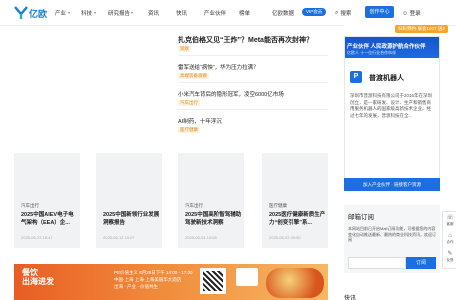  What do you see at coordinates (415, 14) in the screenshot?
I see `login-label: 登录` at bounding box center [415, 14].